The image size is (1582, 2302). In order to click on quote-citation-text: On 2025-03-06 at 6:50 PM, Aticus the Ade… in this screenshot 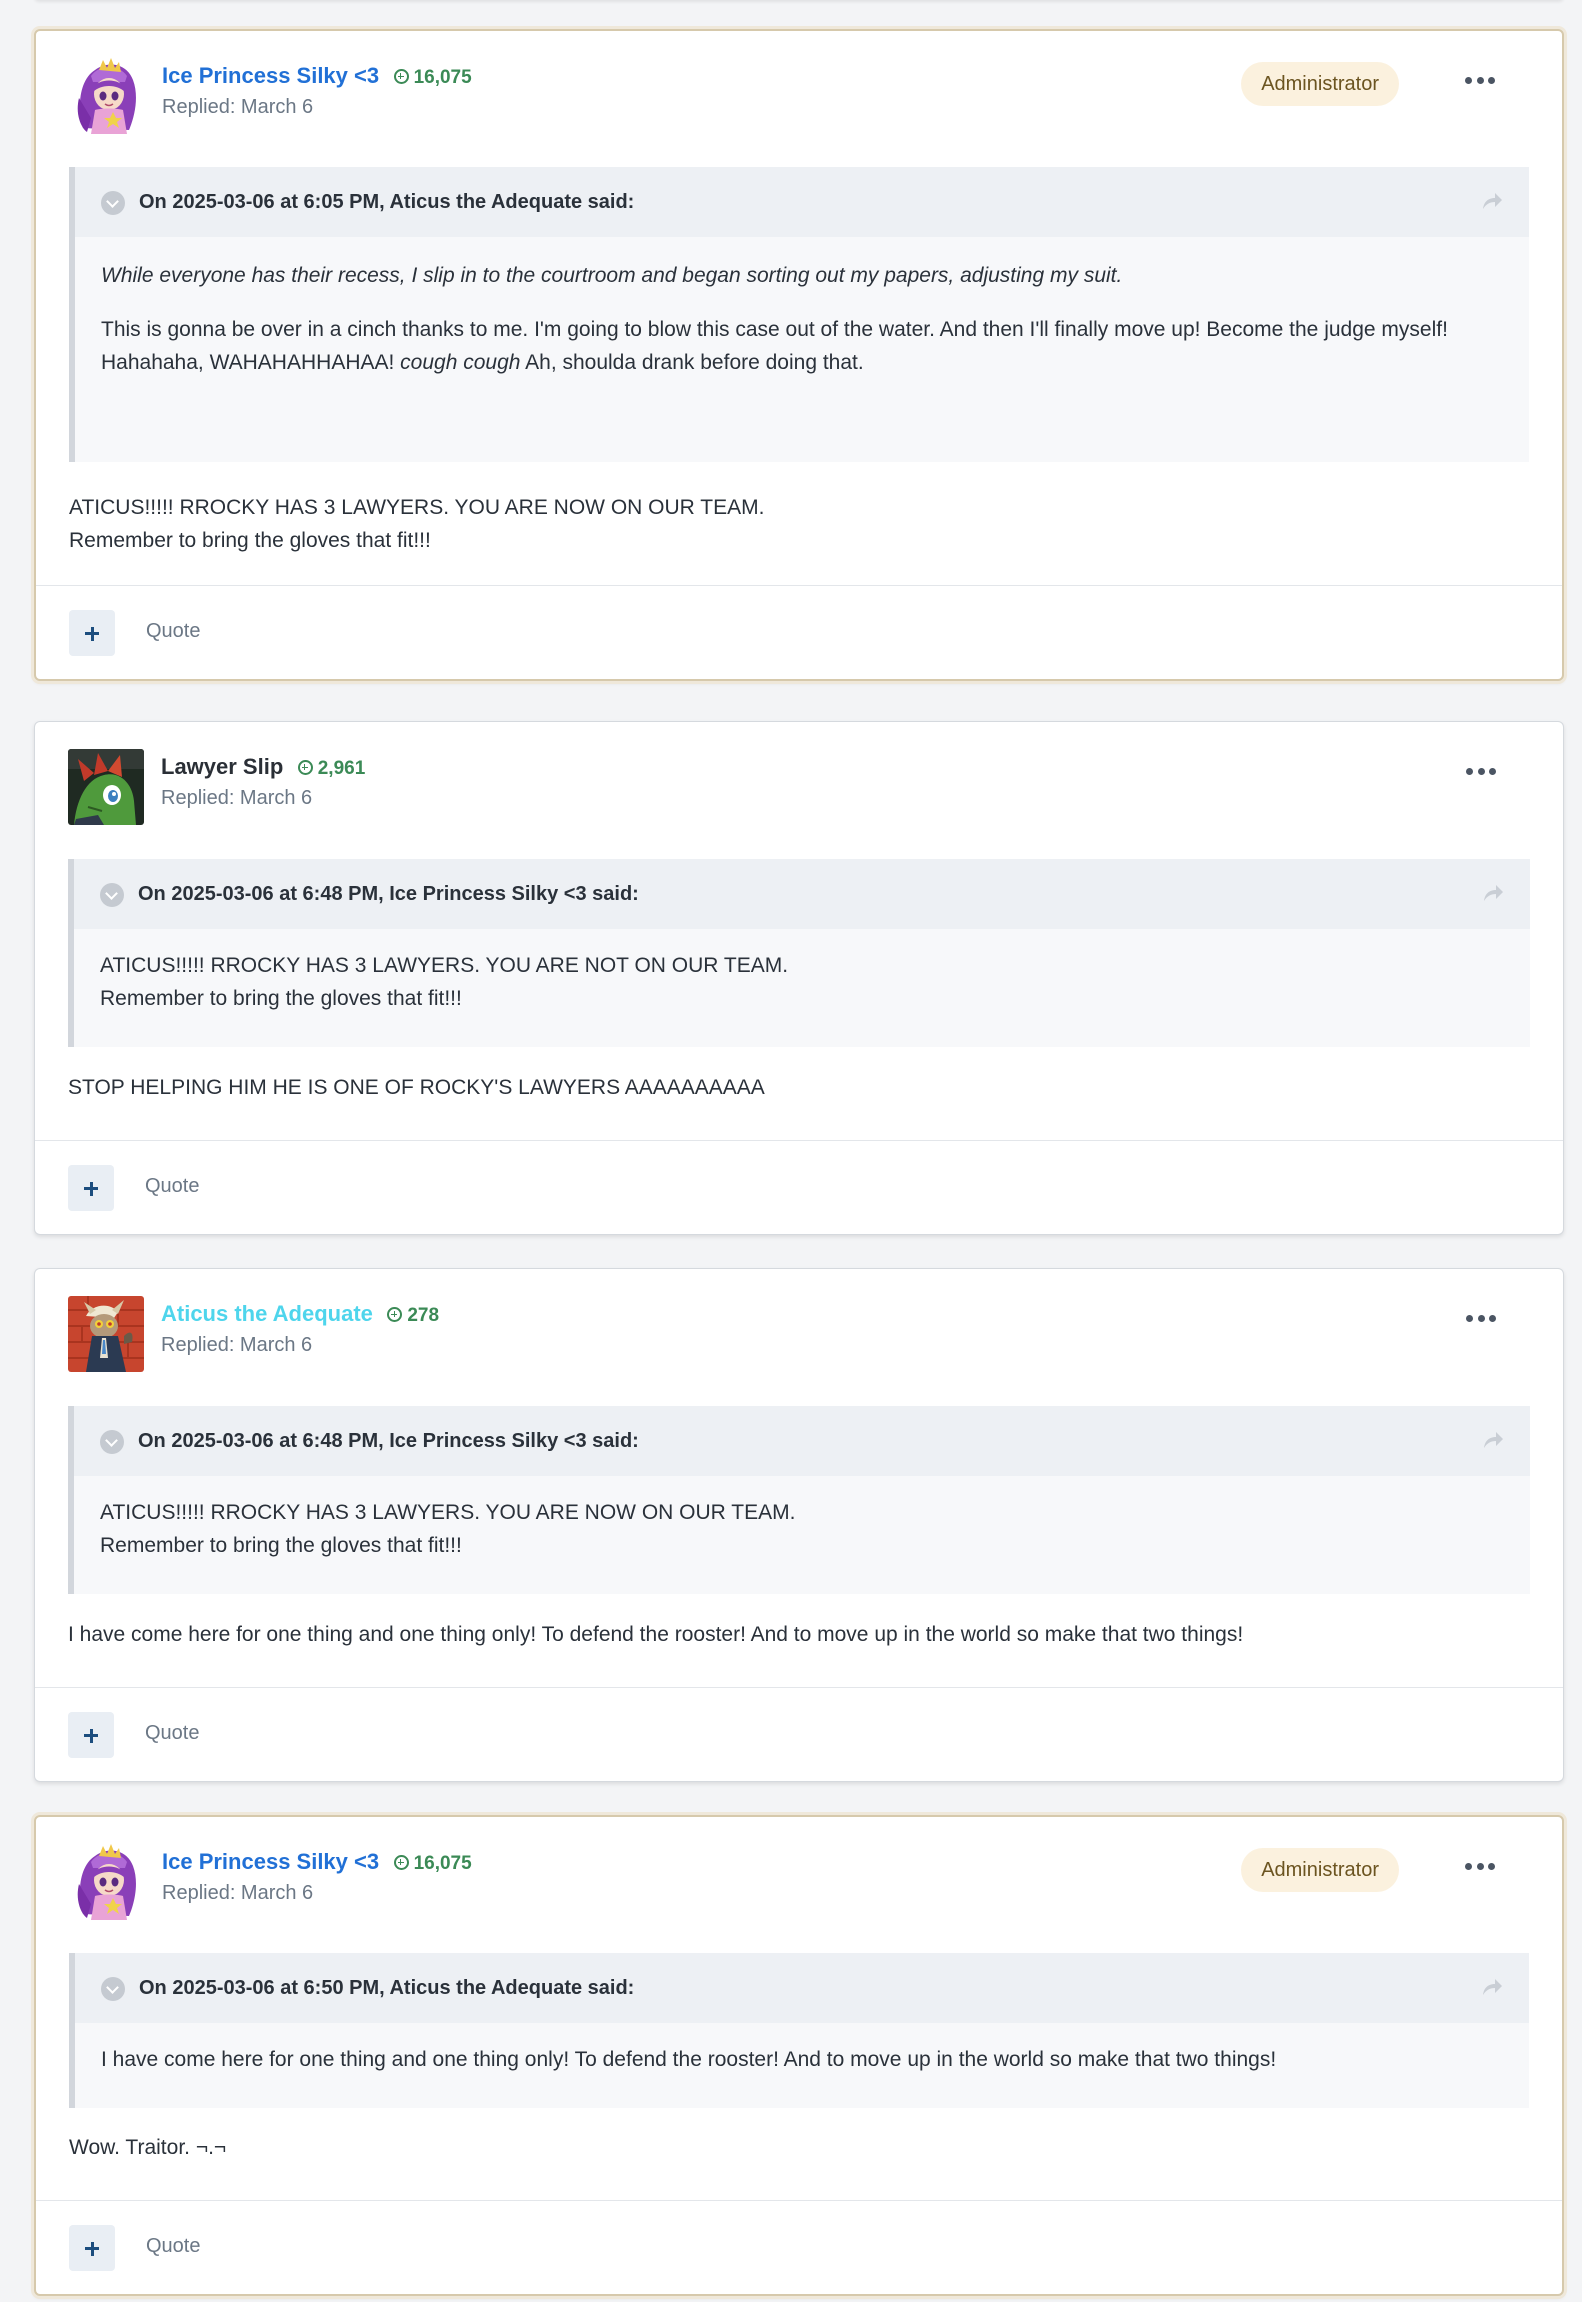, I will do `click(387, 1988)`.